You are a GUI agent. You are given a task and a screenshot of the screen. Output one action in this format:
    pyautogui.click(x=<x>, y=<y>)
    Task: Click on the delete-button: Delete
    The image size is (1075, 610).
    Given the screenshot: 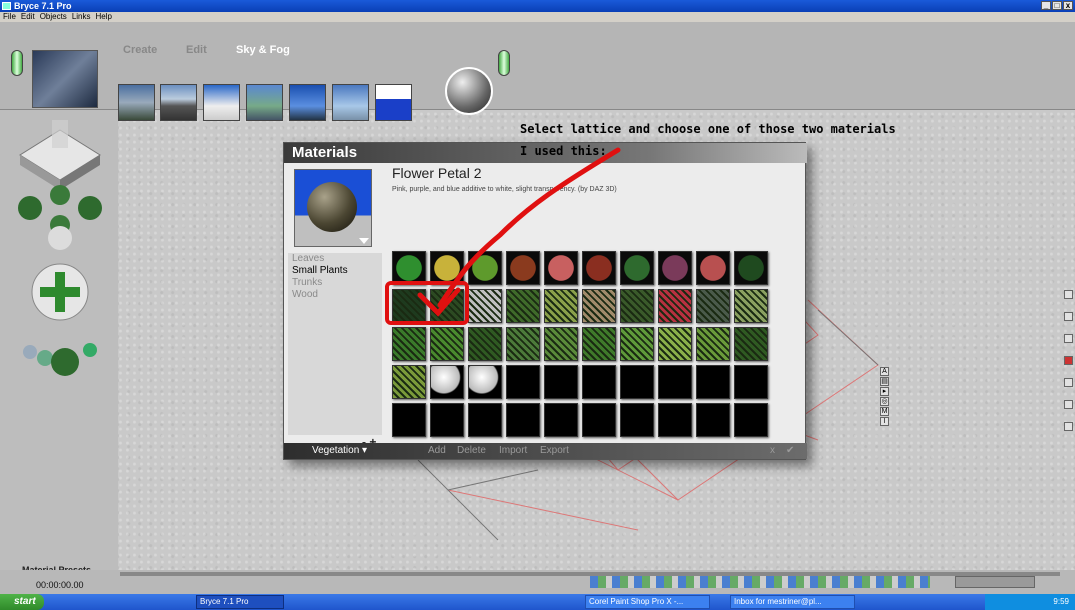 What is the action you would take?
    pyautogui.click(x=471, y=450)
    